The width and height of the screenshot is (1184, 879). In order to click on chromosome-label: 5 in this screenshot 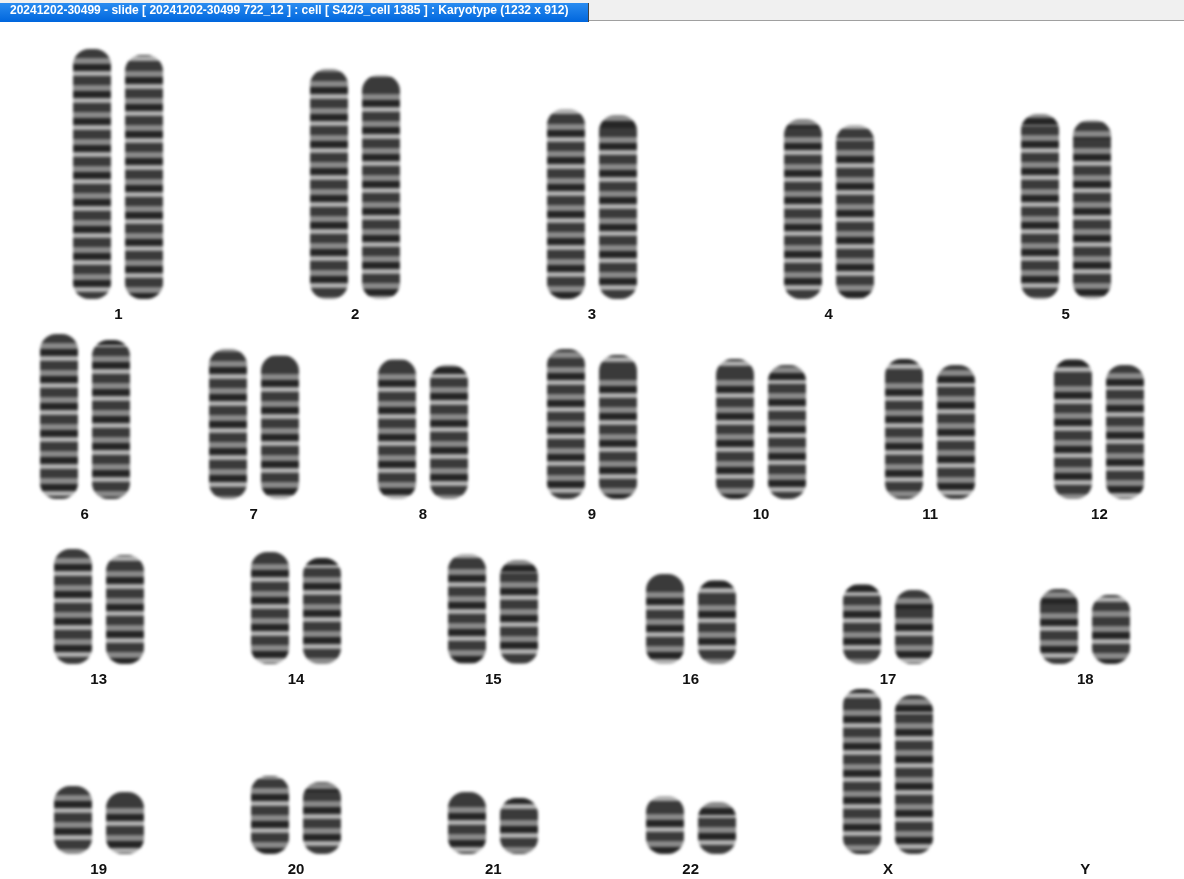, I will do `click(1065, 314)`.